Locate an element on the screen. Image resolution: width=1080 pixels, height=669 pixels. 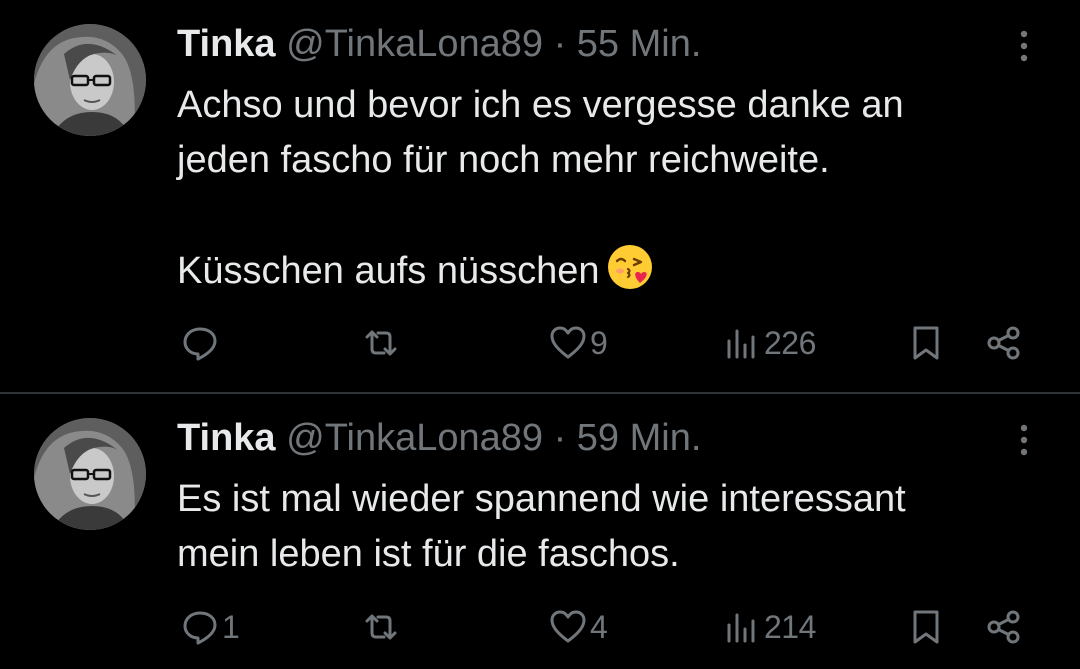
tweet-header: Tinka @TinkaLona89 · 55 Min. is located at coordinates (439, 44).